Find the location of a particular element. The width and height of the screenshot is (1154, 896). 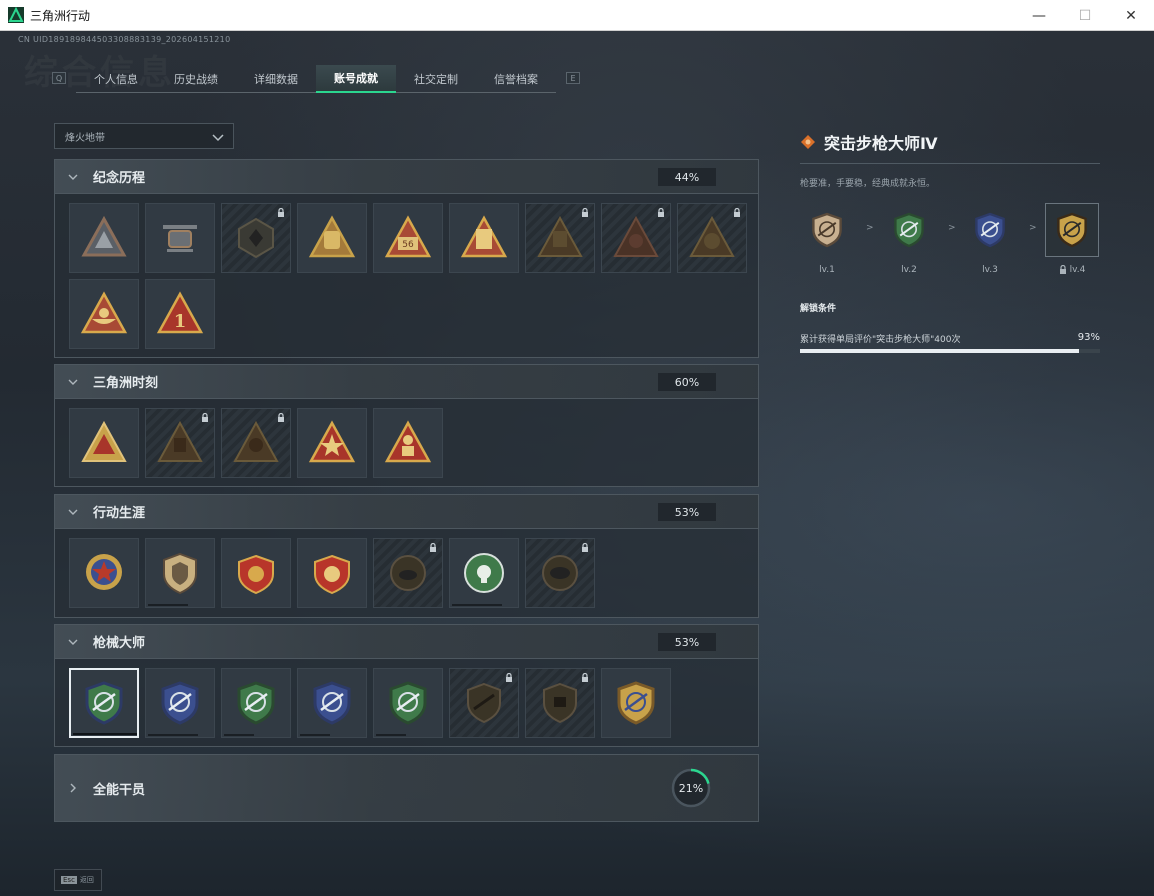

achievement-badge-selected is located at coordinates (104, 703).